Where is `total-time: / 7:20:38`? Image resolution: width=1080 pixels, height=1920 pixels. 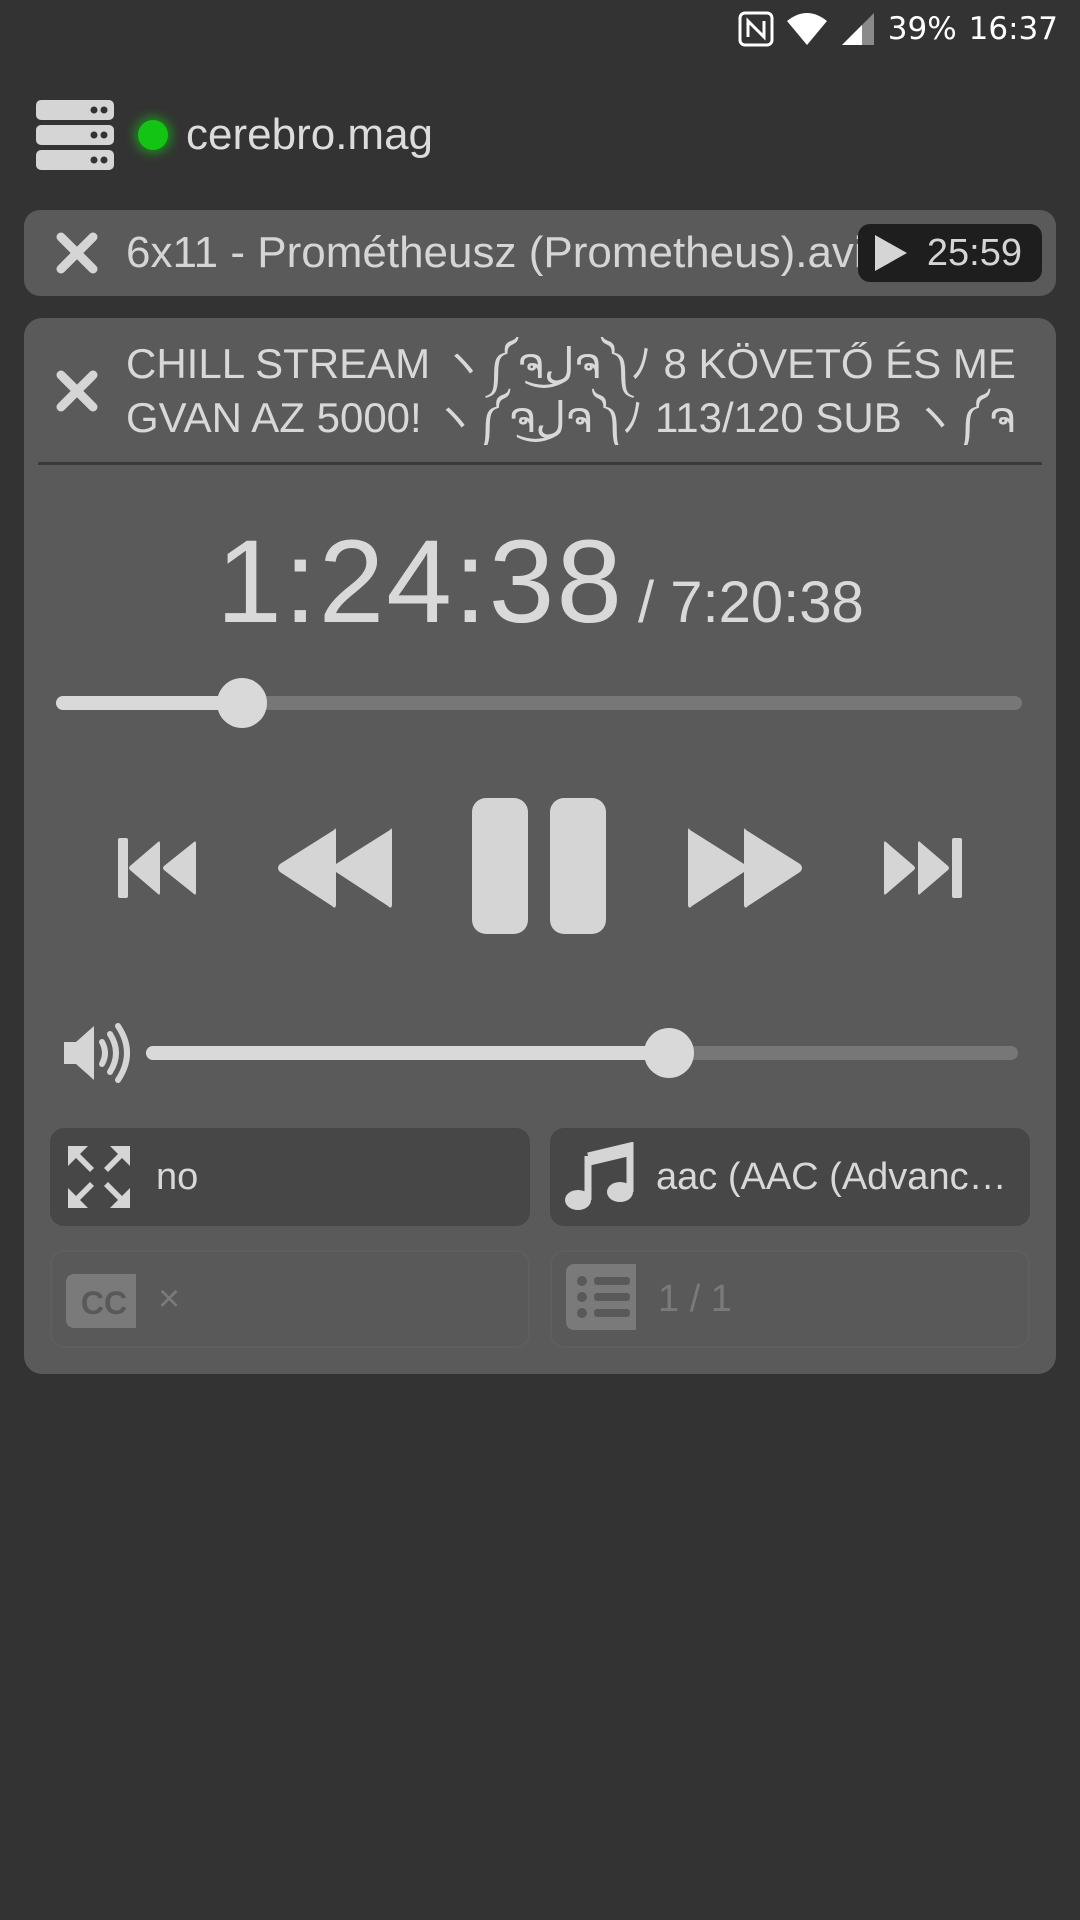
total-time: / 7:20:38 is located at coordinates (750, 602).